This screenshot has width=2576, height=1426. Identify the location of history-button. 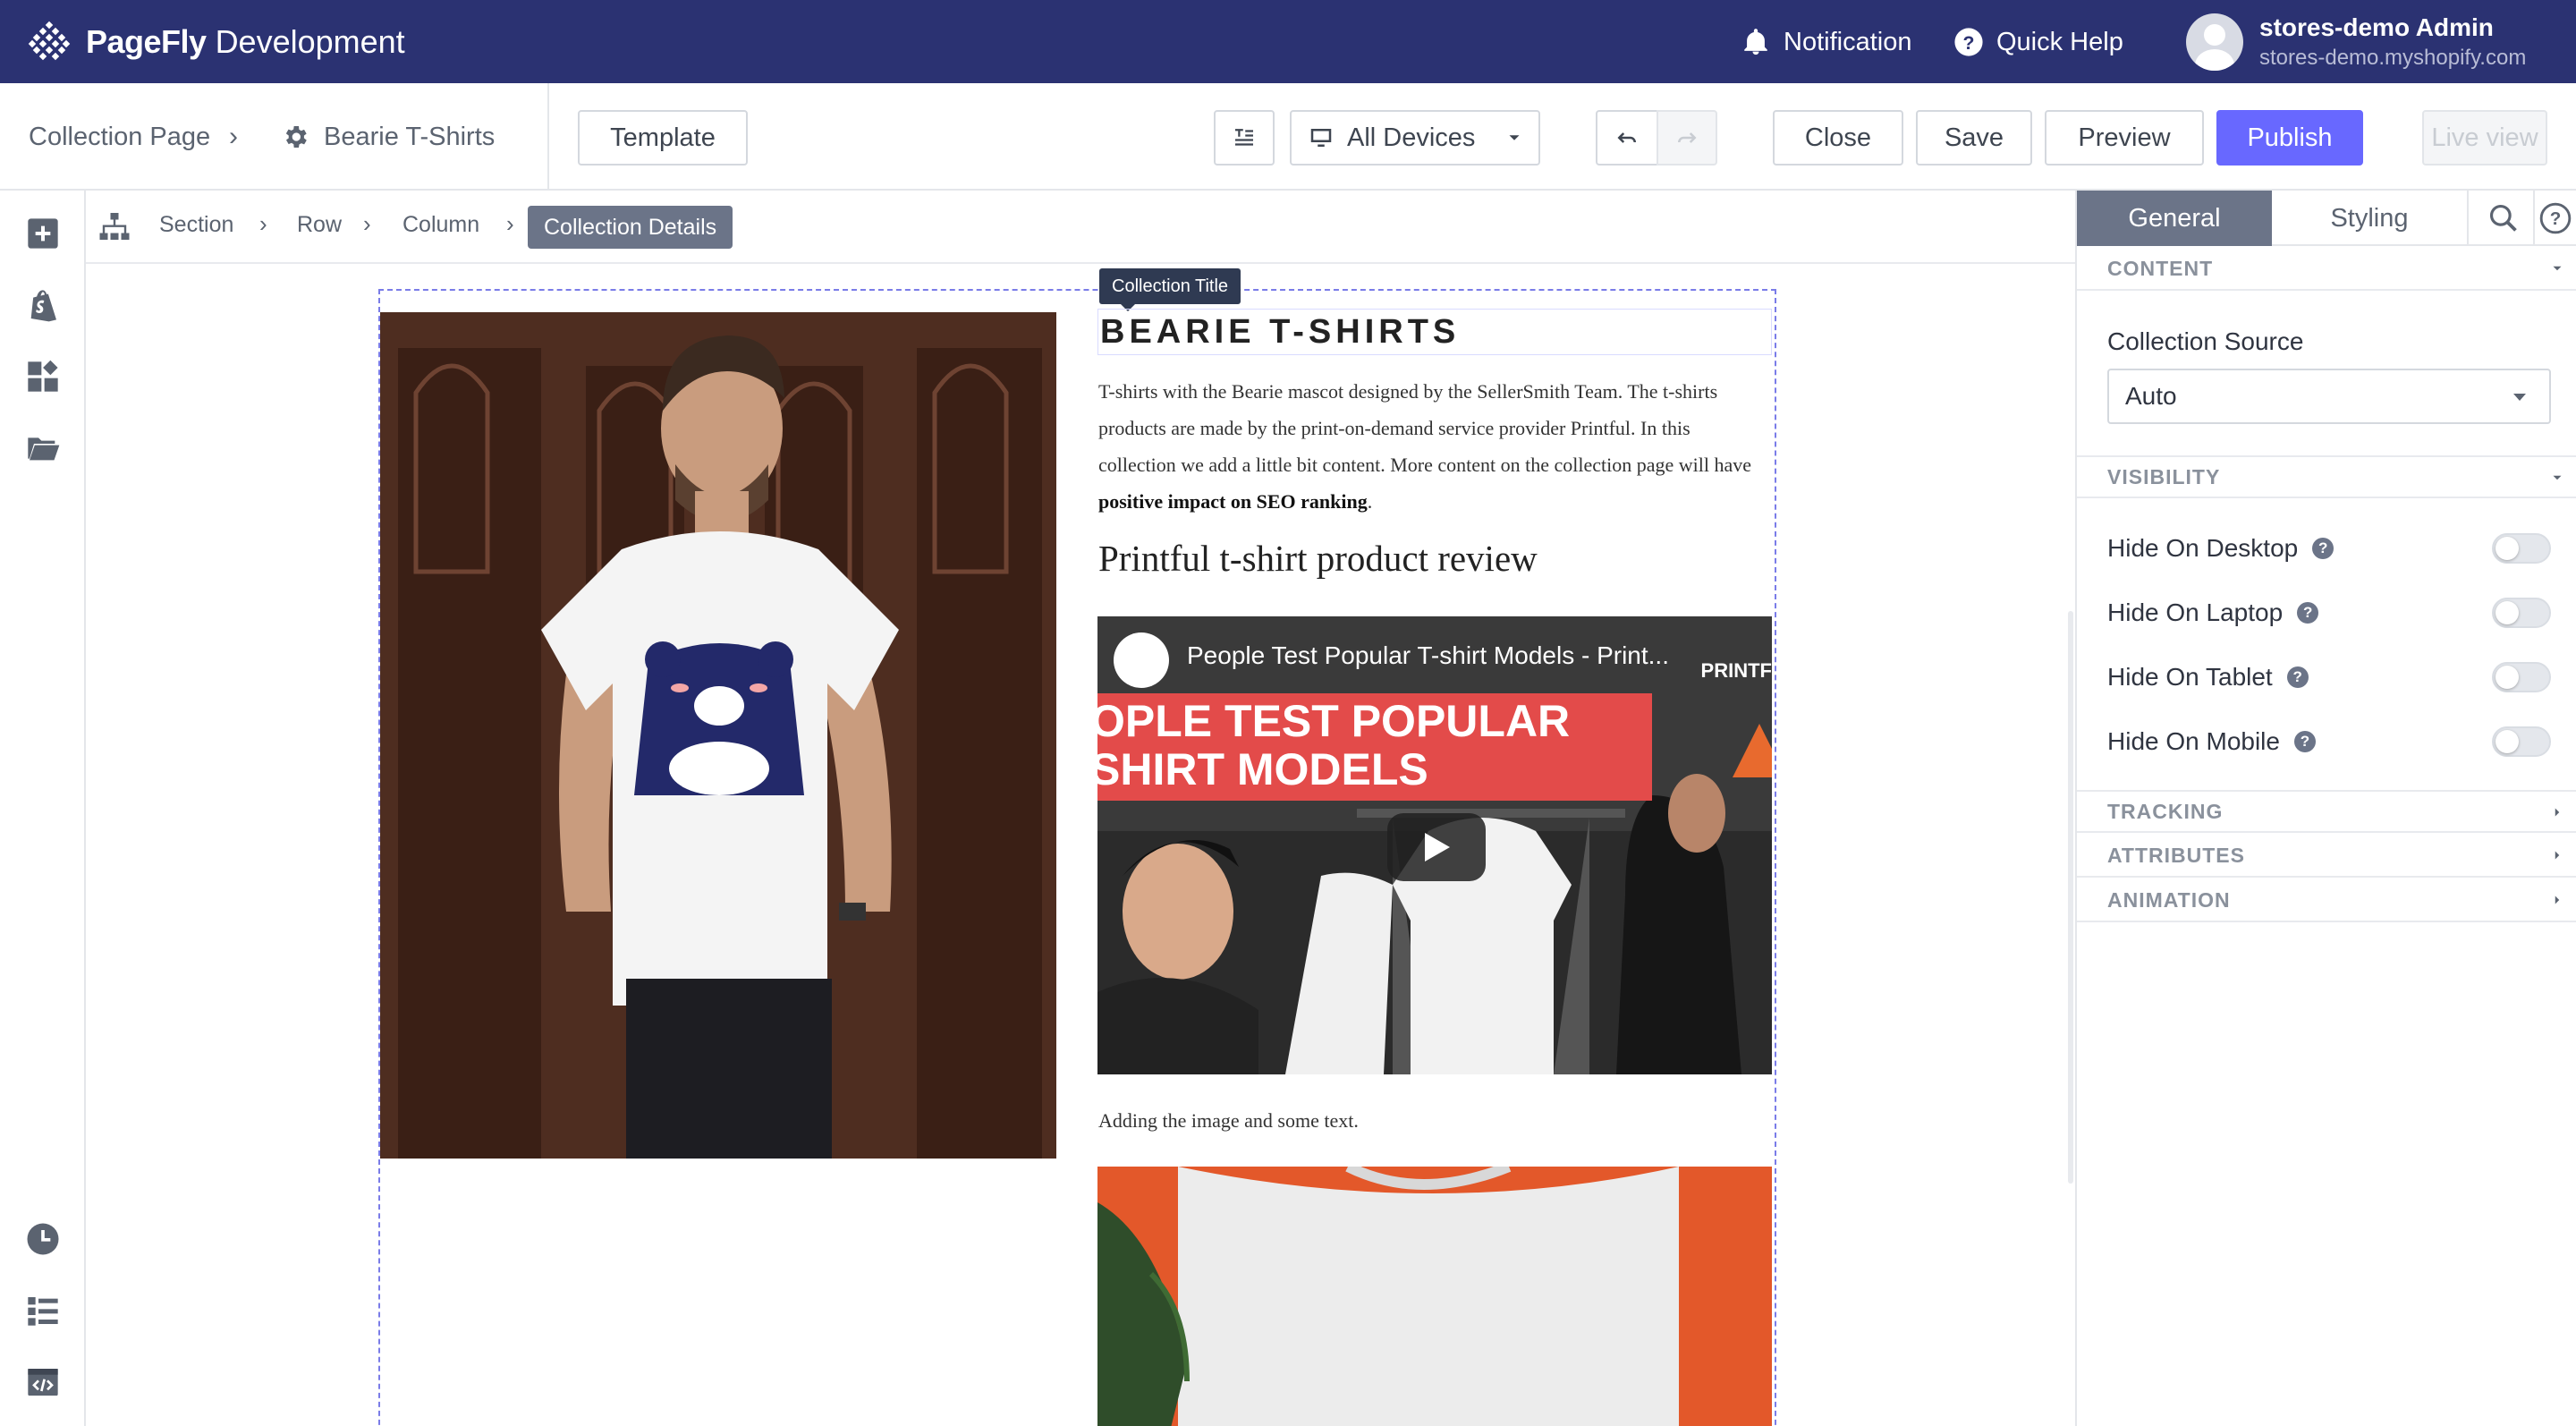
(43, 1239).